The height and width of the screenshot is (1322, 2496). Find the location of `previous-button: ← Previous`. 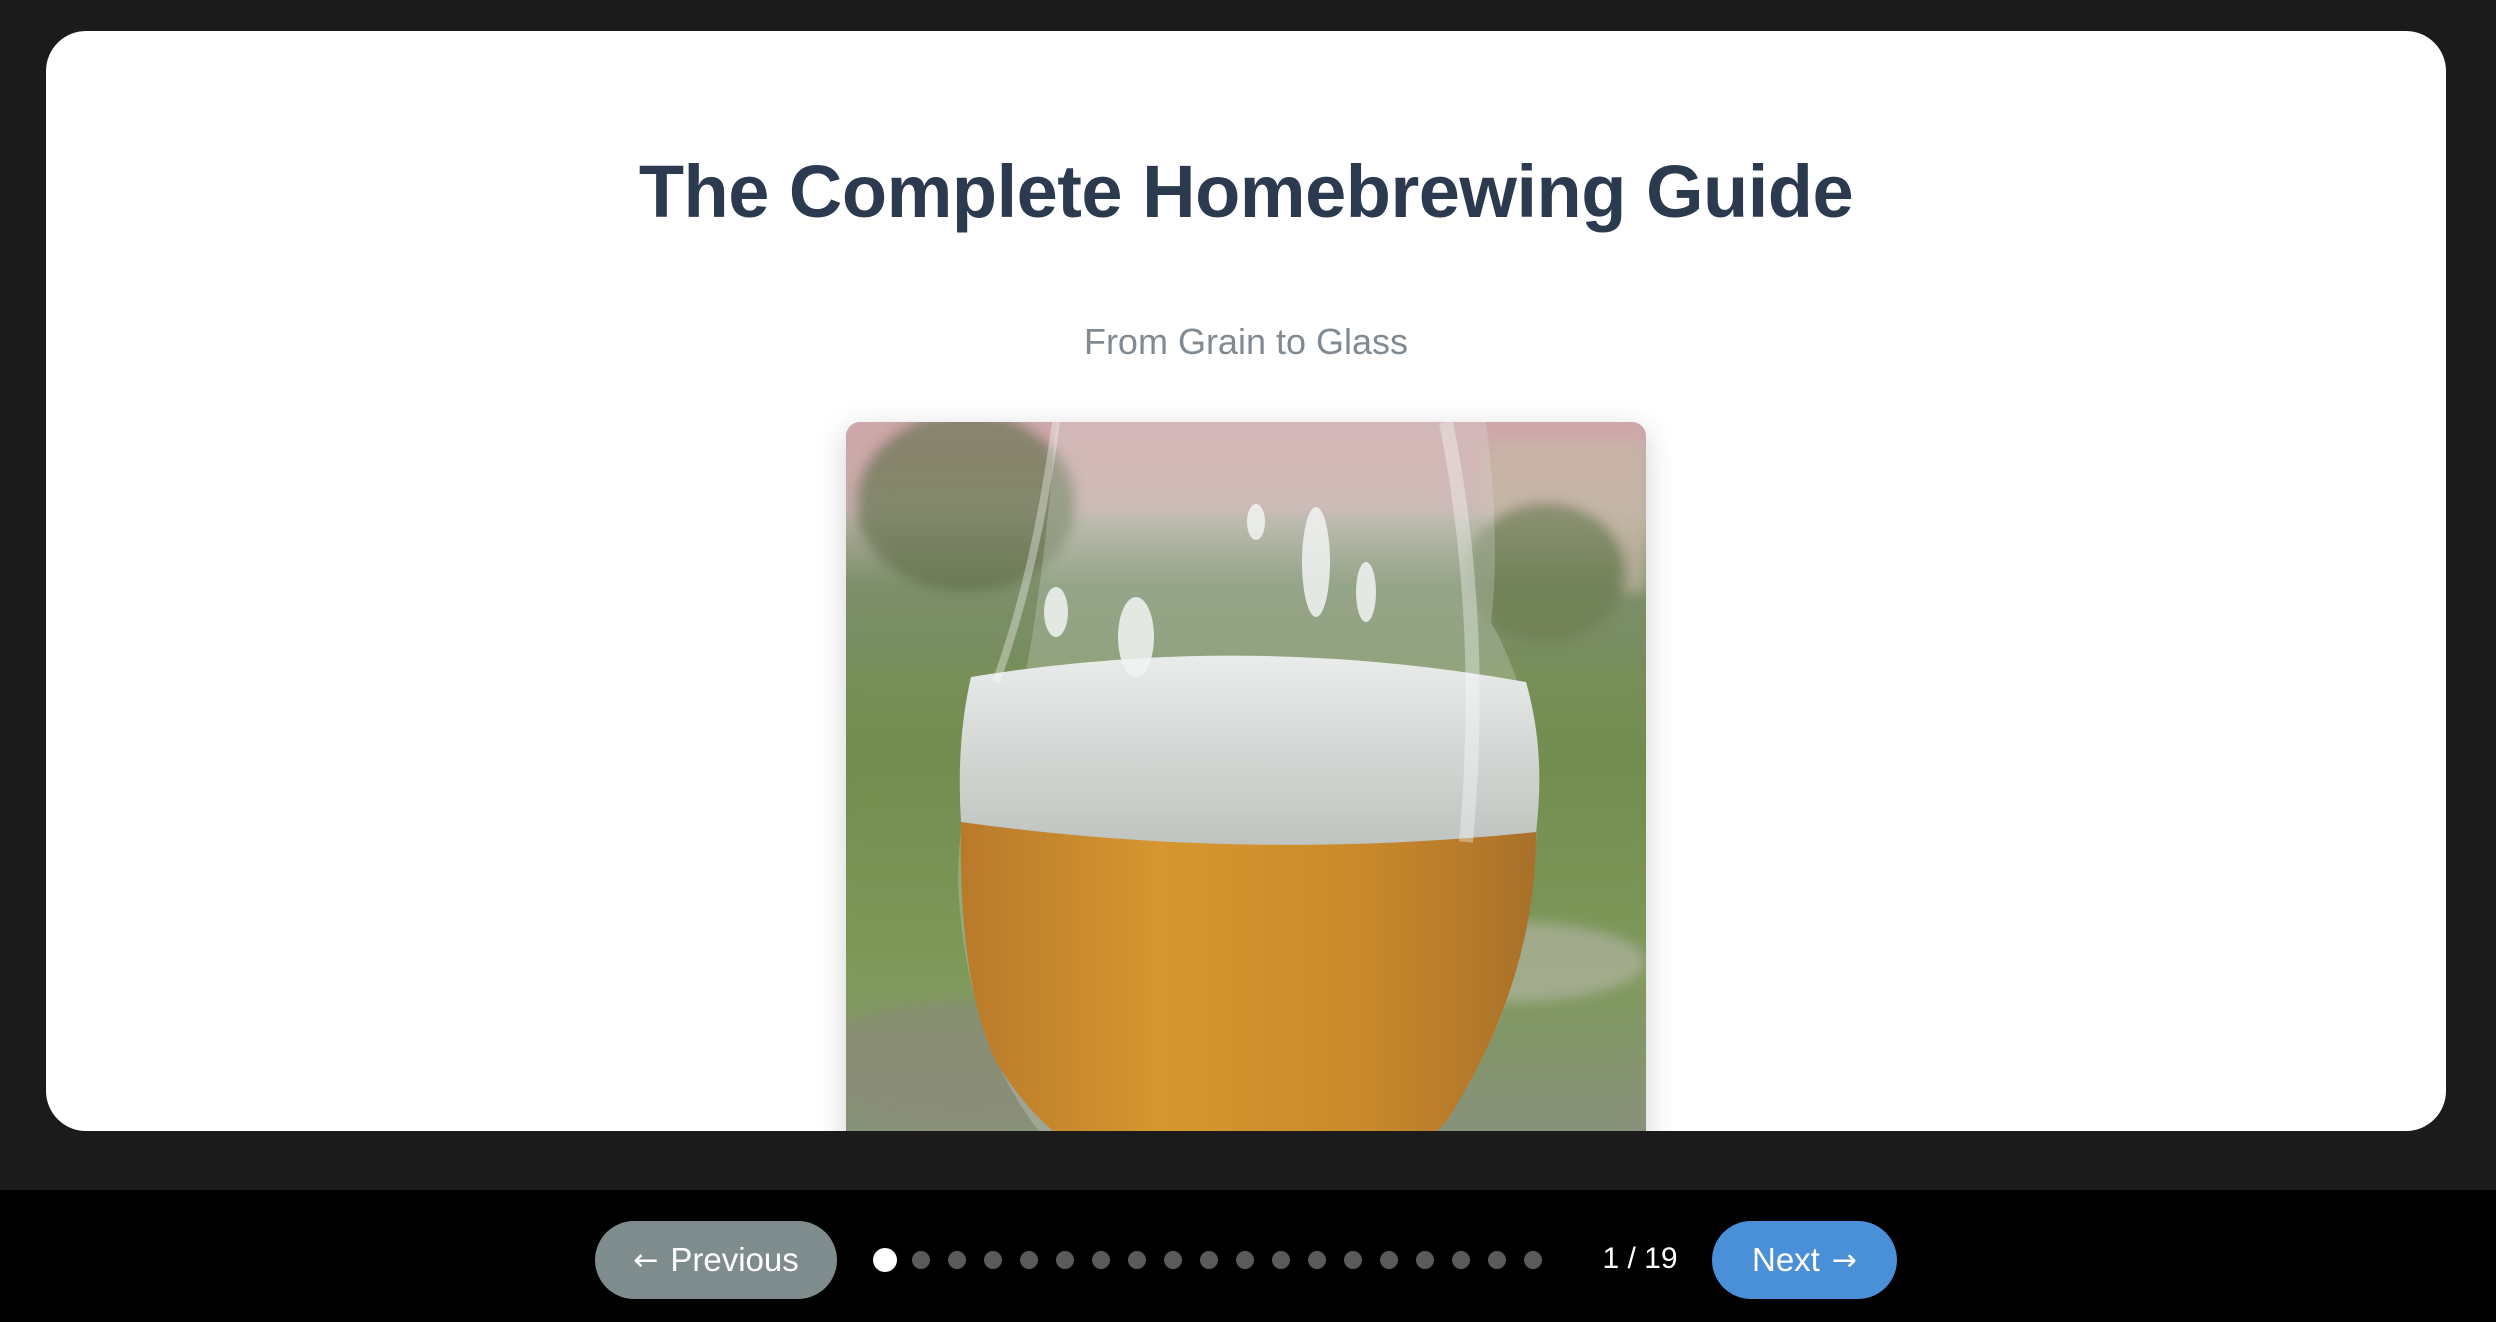

previous-button: ← Previous is located at coordinates (716, 1260).